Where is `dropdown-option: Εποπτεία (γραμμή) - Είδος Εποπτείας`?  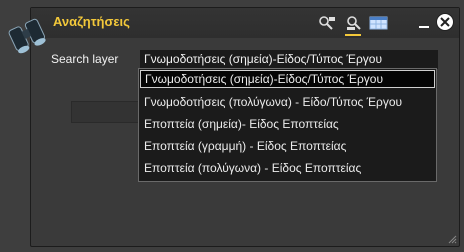 dropdown-option: Εποπτεία (γραμμή) - Είδος Εποπτείας is located at coordinates (287, 146).